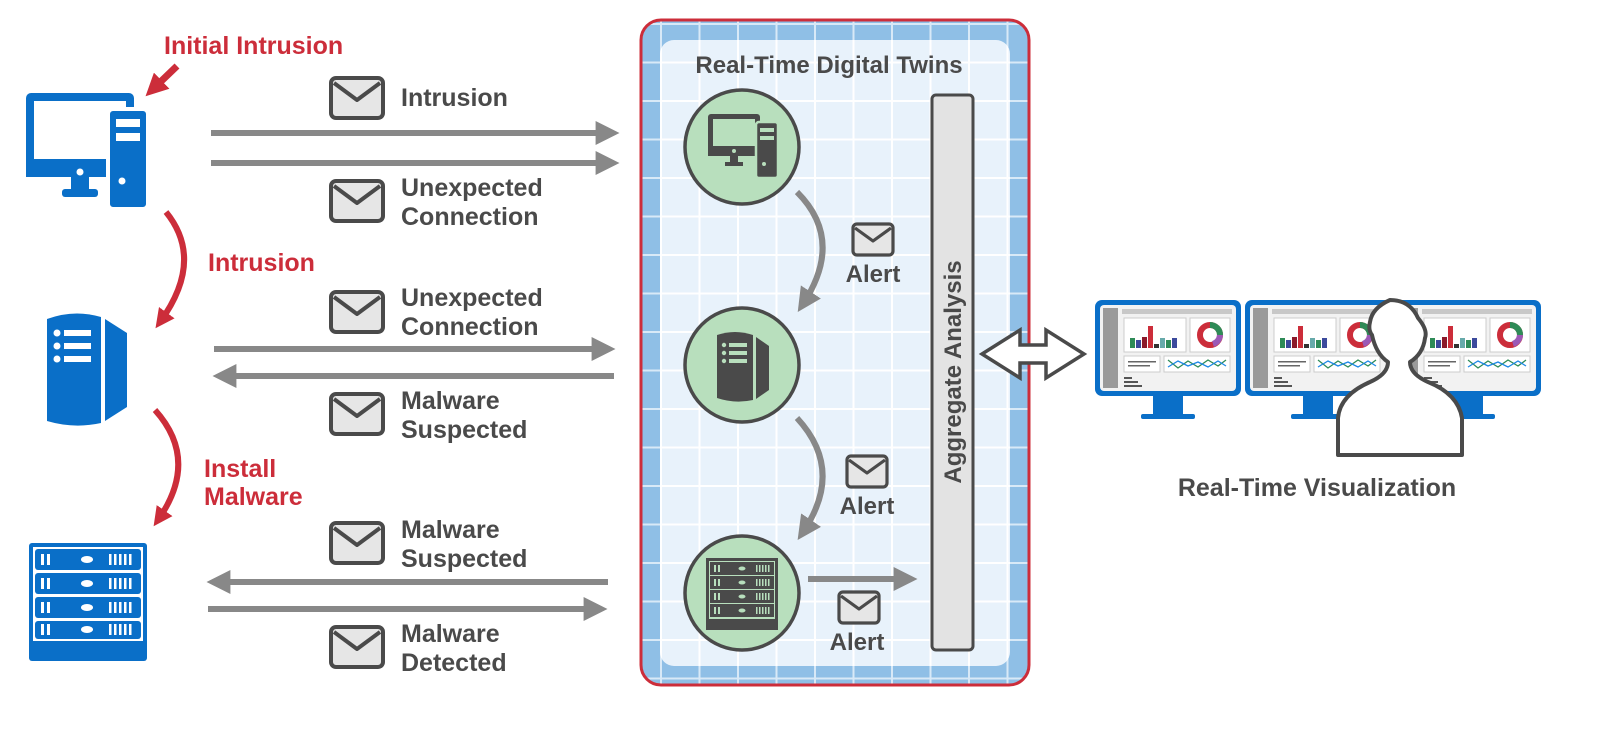 This screenshot has width=1600, height=730. What do you see at coordinates (167, 467) in the screenshot?
I see `install-malware-step-arrow` at bounding box center [167, 467].